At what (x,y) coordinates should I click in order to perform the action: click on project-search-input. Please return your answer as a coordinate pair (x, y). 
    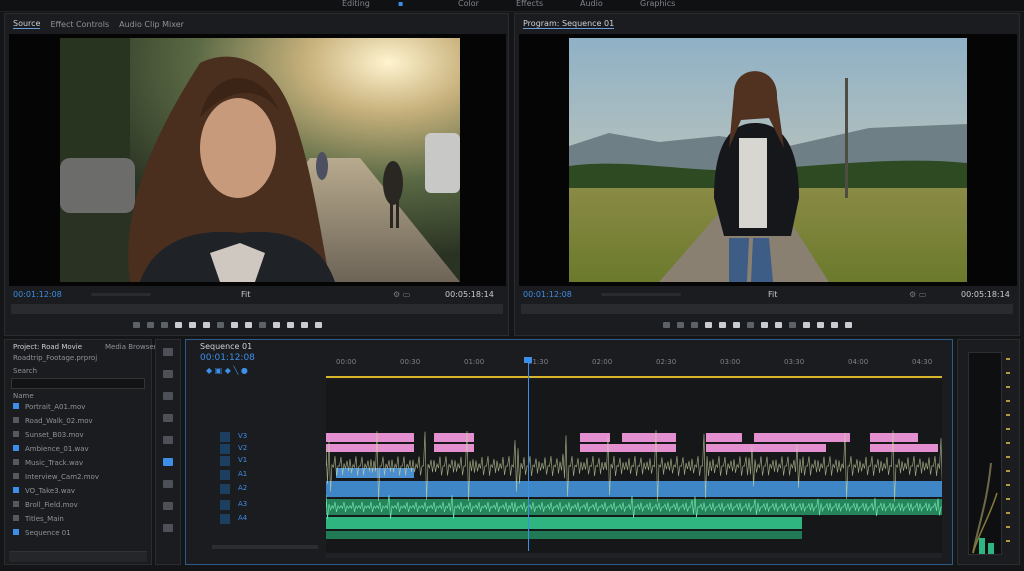
    Looking at the image, I should click on (78, 383).